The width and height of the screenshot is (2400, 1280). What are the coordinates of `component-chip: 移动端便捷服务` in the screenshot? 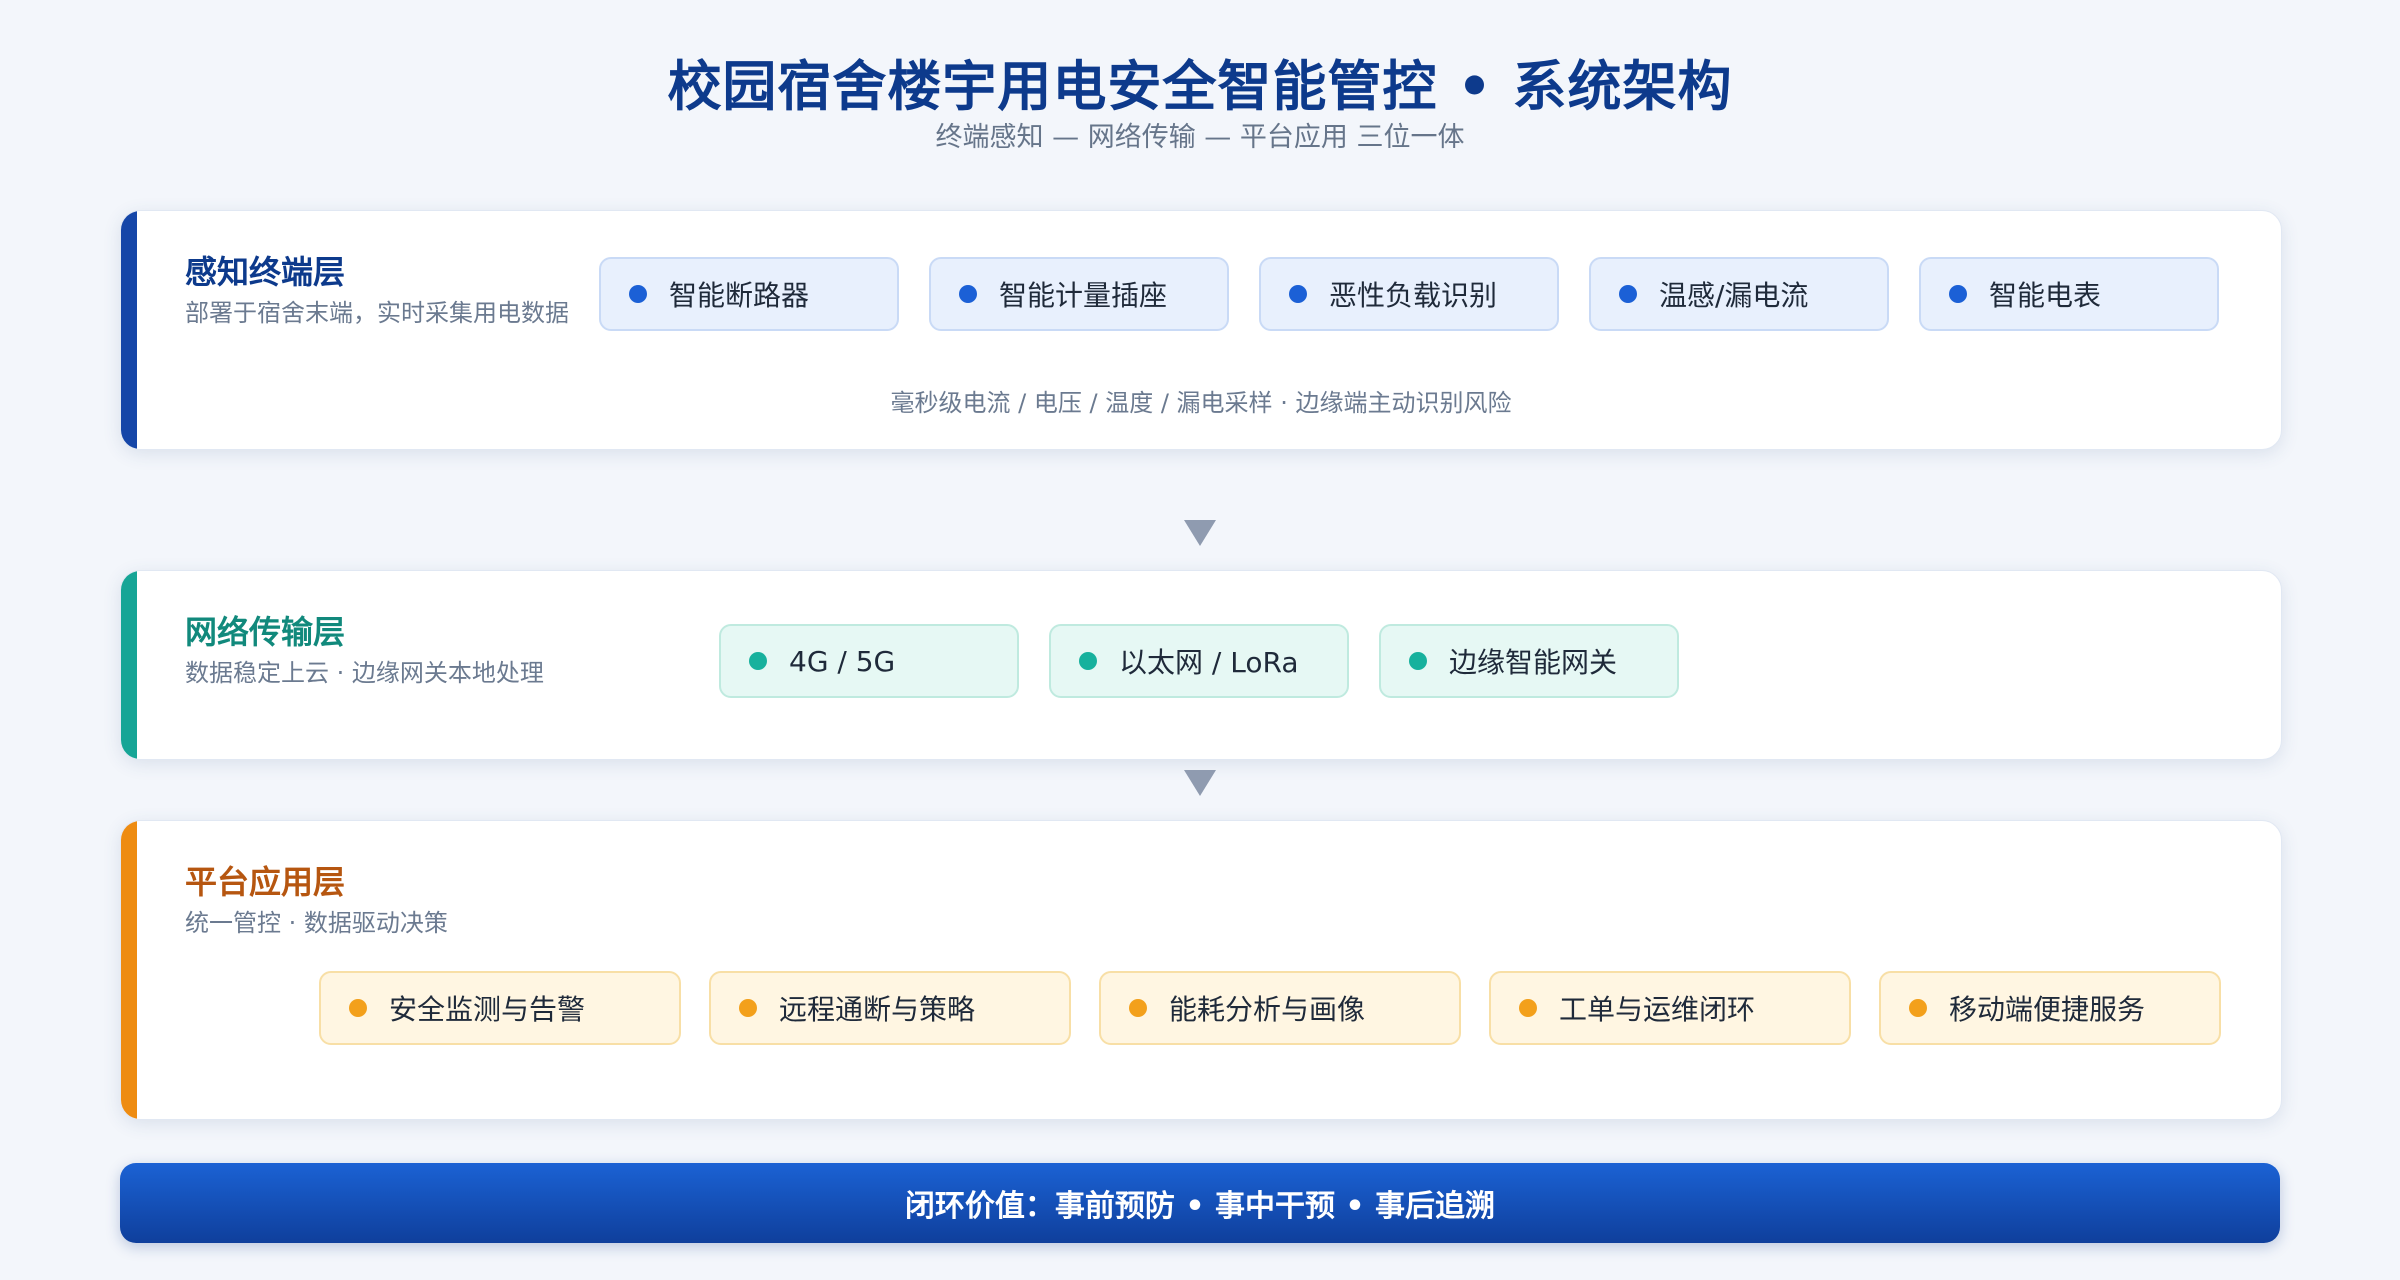 It's located at (2050, 1008).